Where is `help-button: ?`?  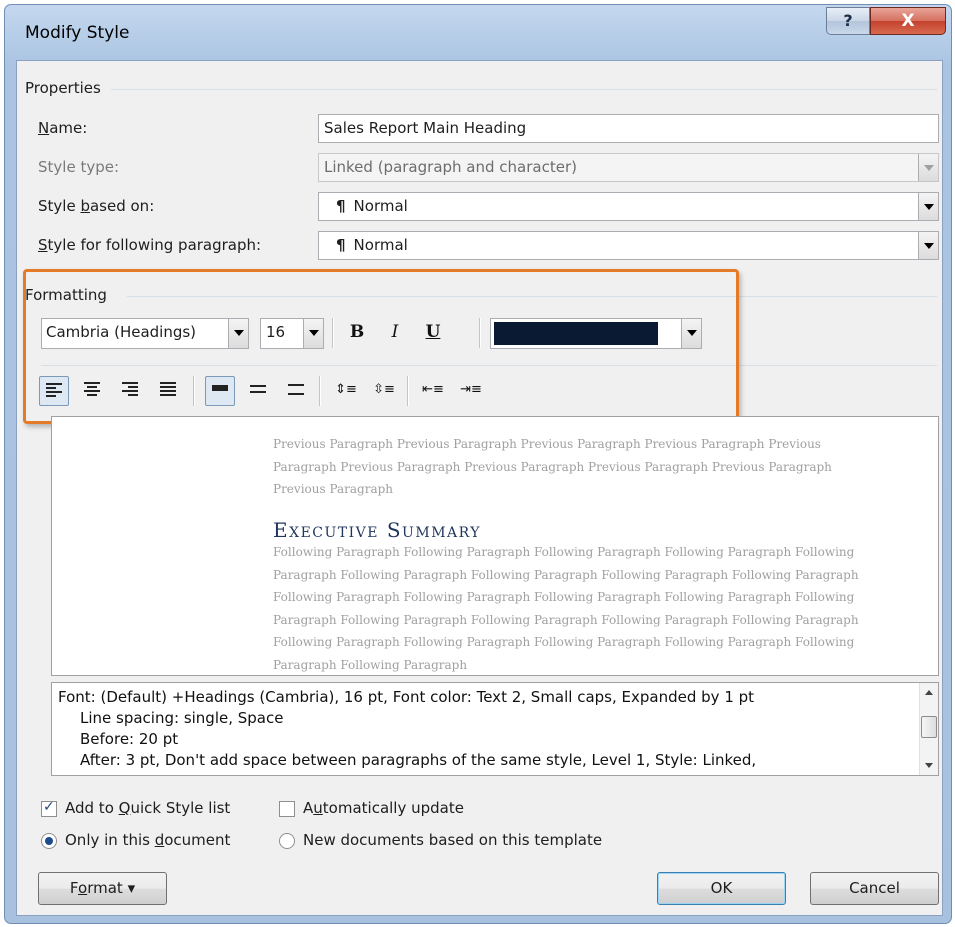
help-button: ? is located at coordinates (848, 21).